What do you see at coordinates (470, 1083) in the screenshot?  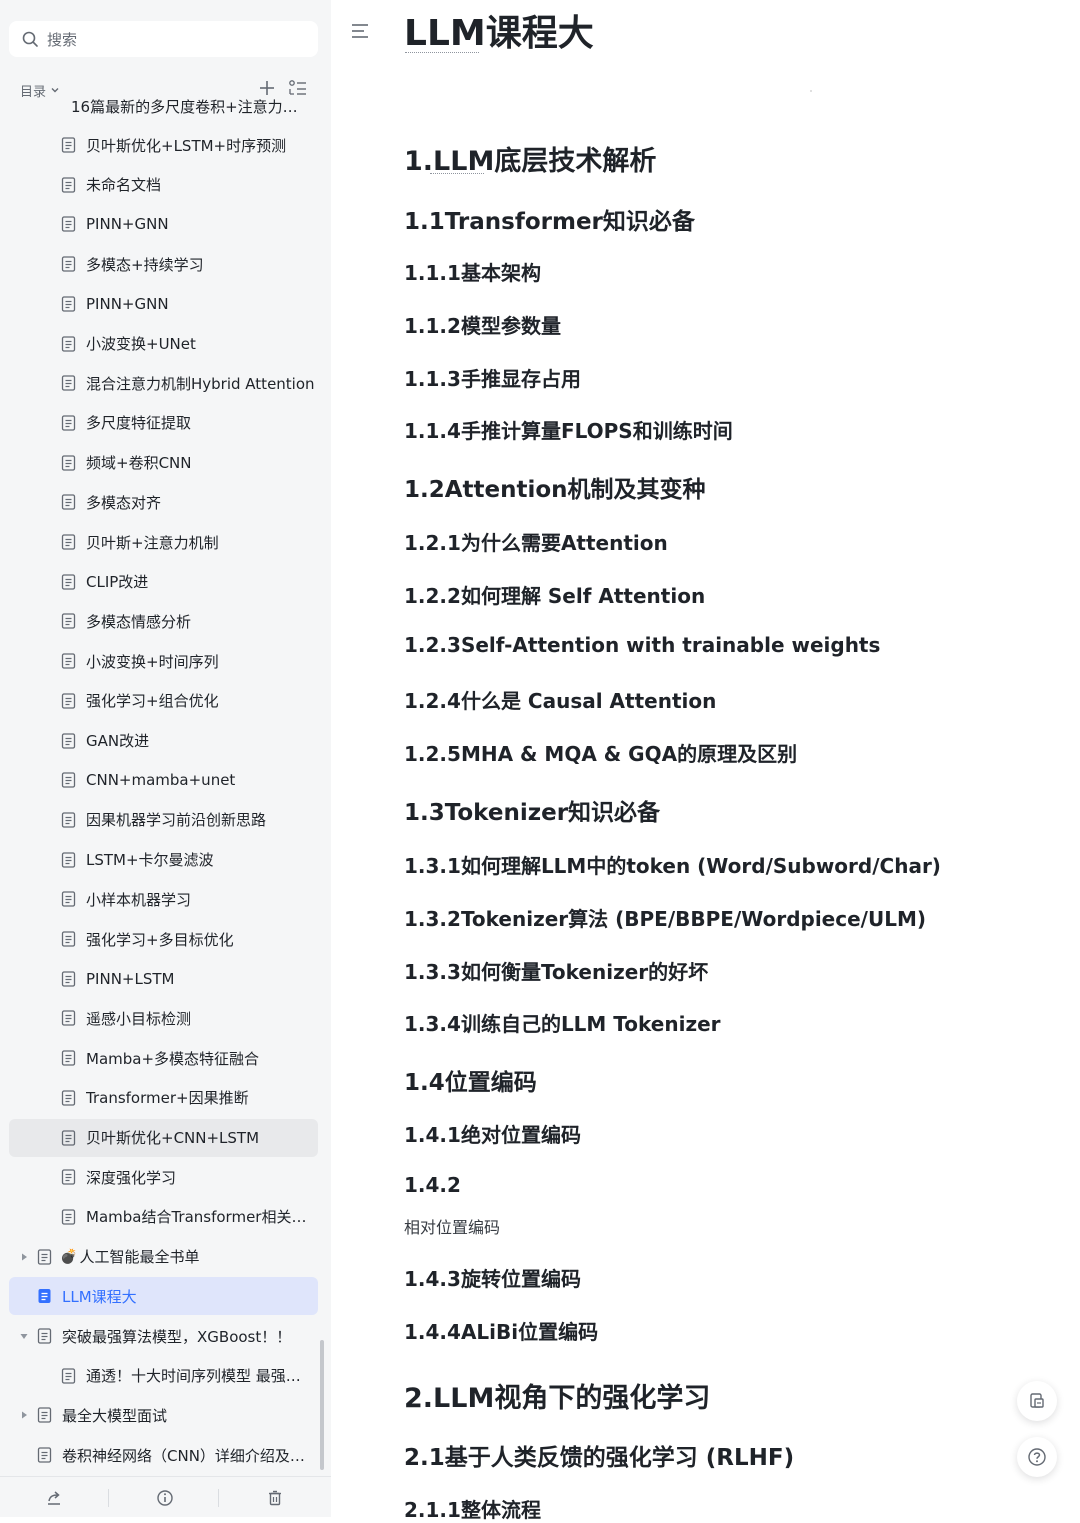 I see `heading-2: 1.4位置编码` at bounding box center [470, 1083].